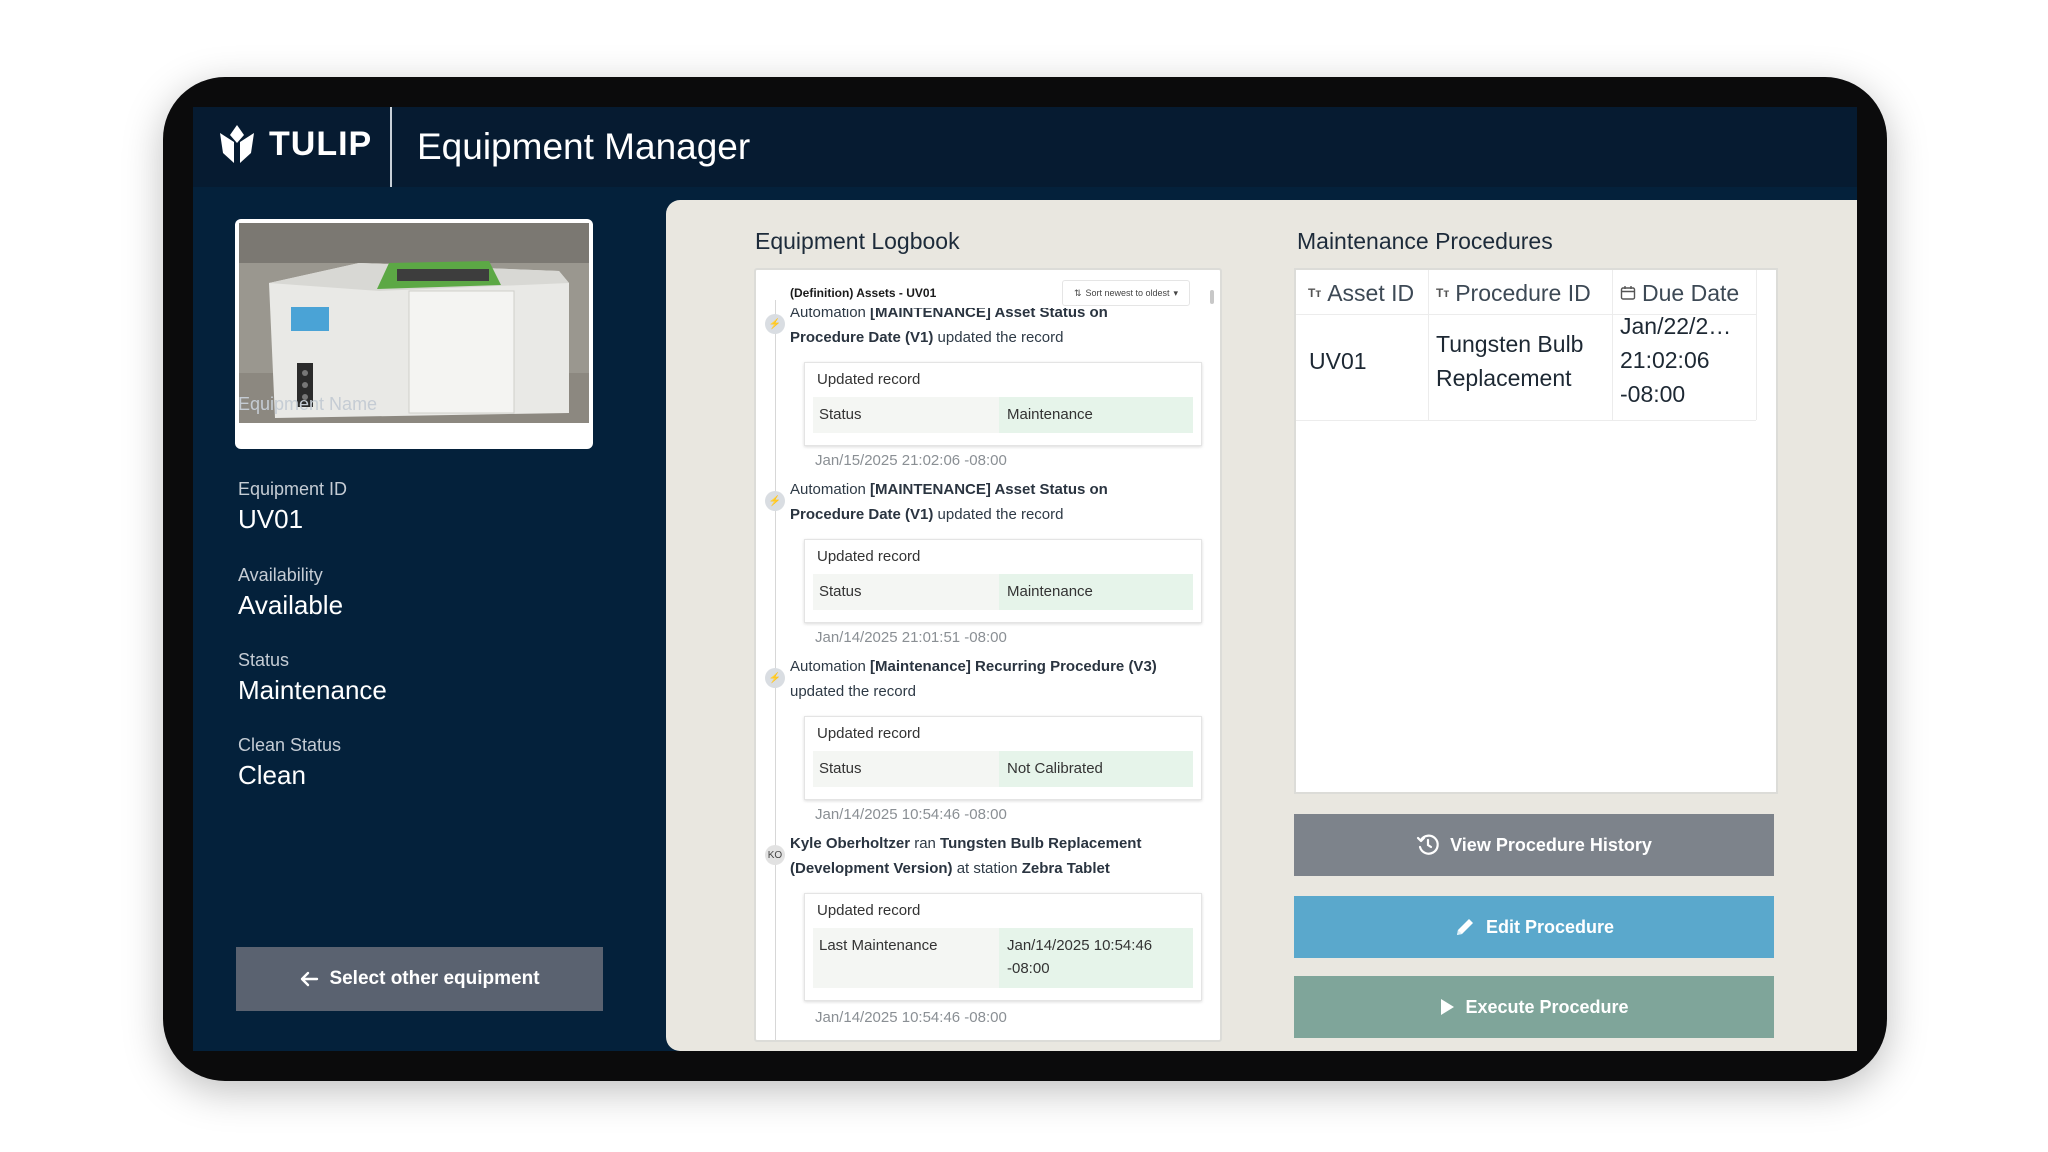 The image size is (2048, 1152). What do you see at coordinates (878, 945) in the screenshot?
I see `record-key: Last Maintenance` at bounding box center [878, 945].